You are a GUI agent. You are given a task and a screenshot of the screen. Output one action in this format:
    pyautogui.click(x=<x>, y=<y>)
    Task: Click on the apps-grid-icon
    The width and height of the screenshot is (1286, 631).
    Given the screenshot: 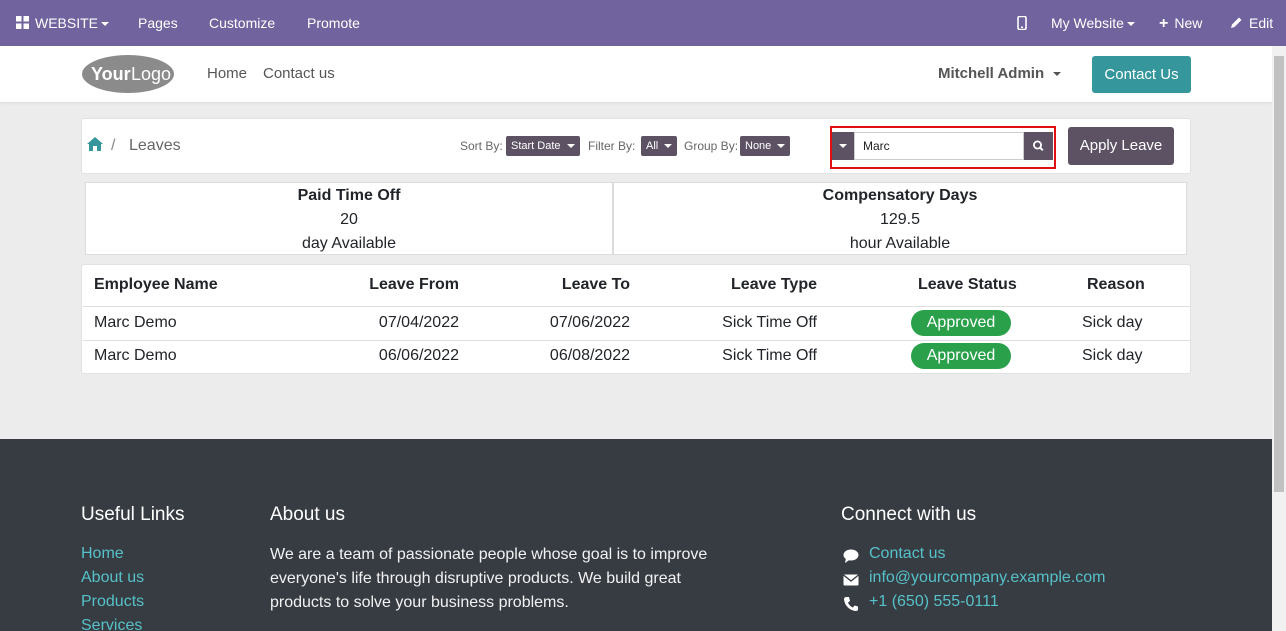 What is the action you would take?
    pyautogui.click(x=22, y=22)
    